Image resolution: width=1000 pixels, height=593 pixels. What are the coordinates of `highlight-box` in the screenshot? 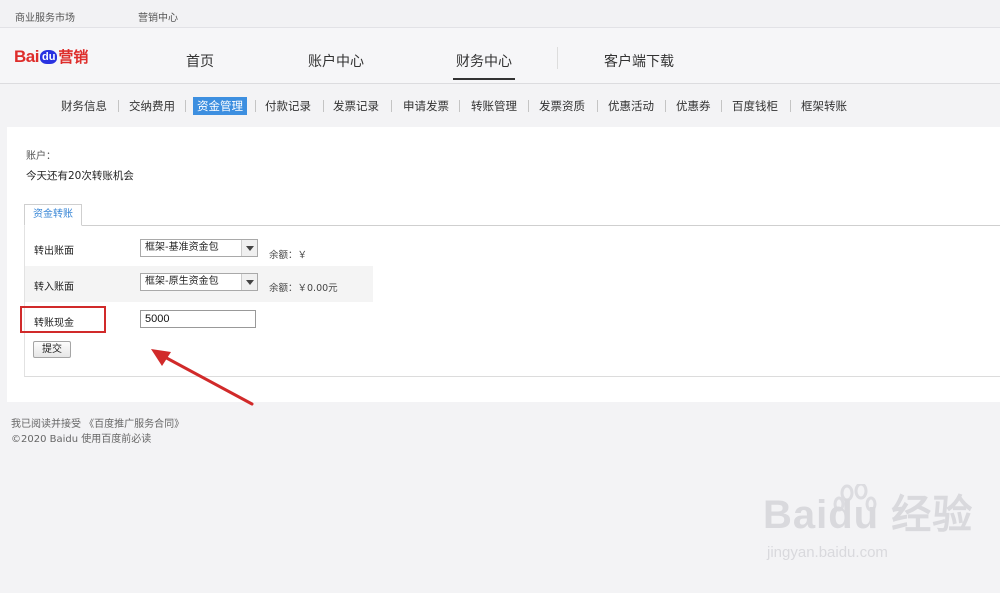 It's located at (63, 319).